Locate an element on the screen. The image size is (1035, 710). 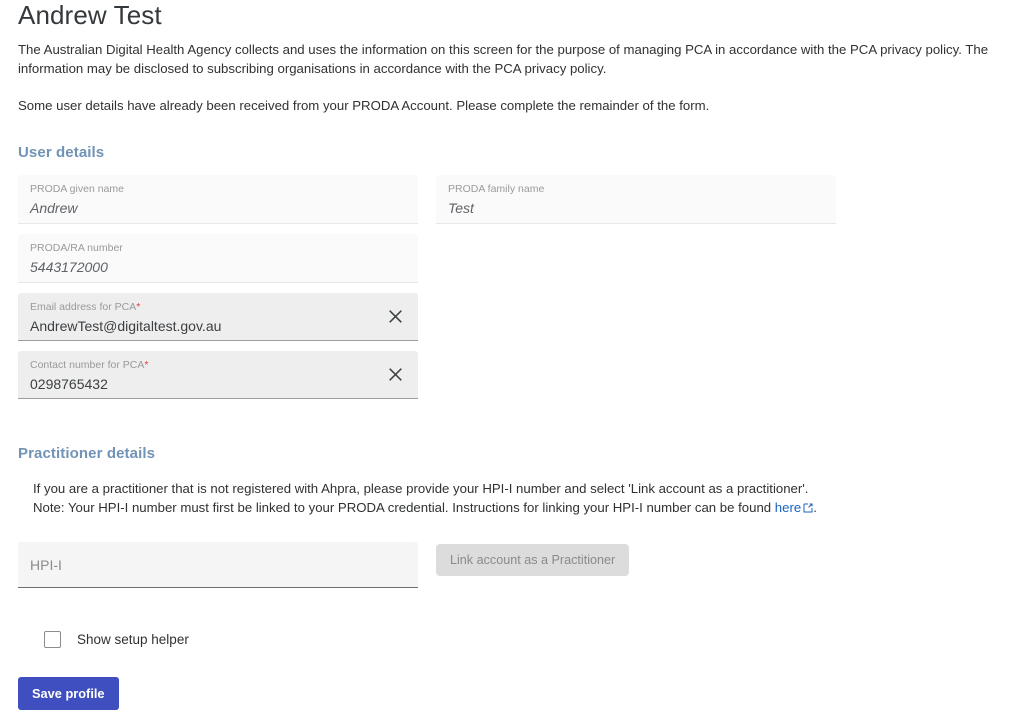
field-proda-family-name: PRODA family name Test is located at coordinates (636, 199).